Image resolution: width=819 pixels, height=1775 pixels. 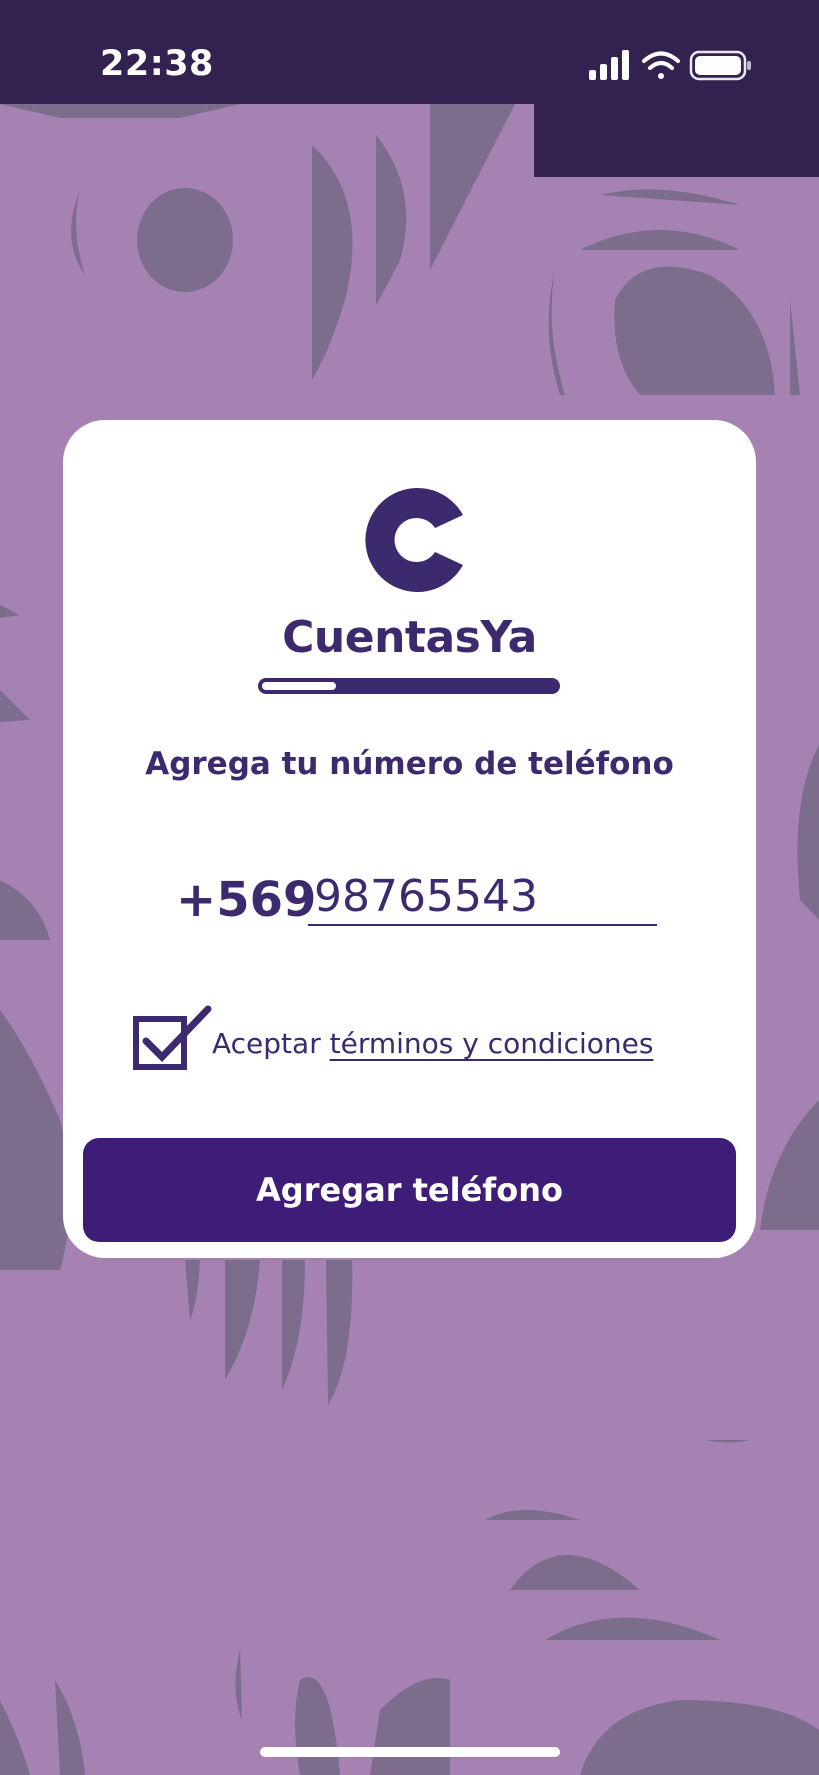 I want to click on phone-input, so click(x=482, y=897).